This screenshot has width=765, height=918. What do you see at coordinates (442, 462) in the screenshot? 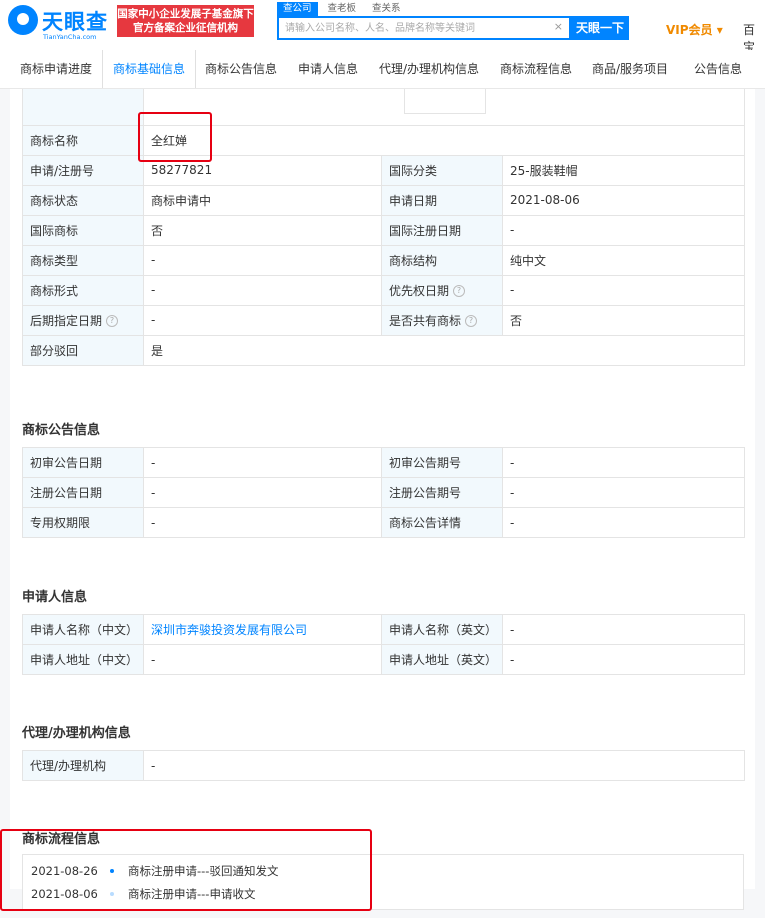
I see `field-label: 初审公告期号` at bounding box center [442, 462].